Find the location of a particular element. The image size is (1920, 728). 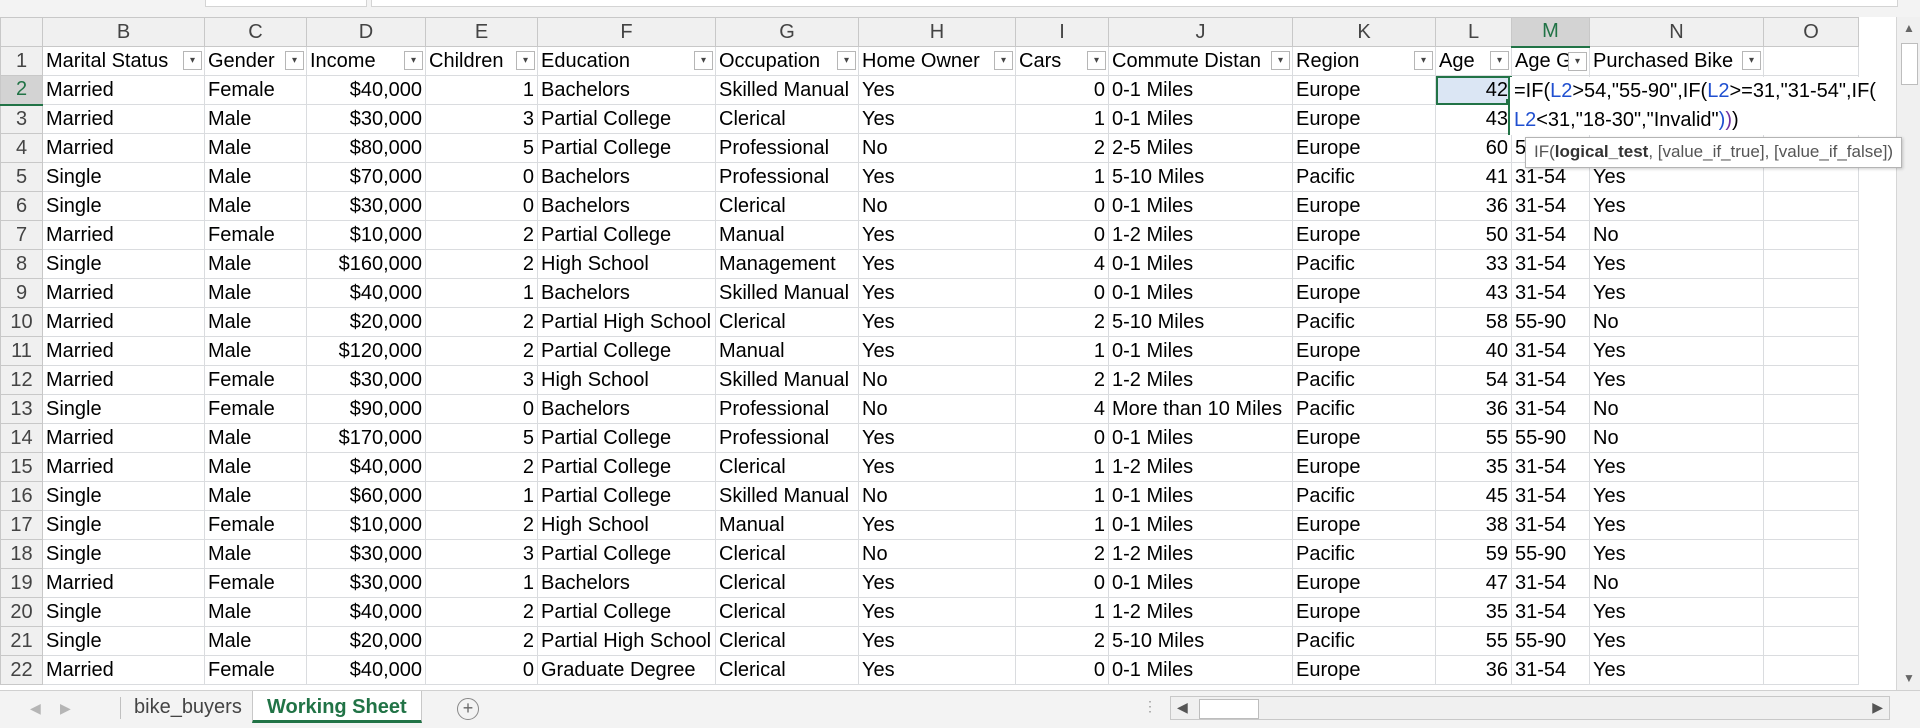

row-header: 11 is located at coordinates (21, 351).